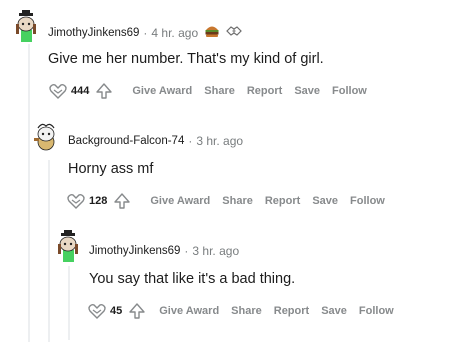 The height and width of the screenshot is (347, 468). What do you see at coordinates (234, 32) in the screenshot?
I see `handshake-award-icon` at bounding box center [234, 32].